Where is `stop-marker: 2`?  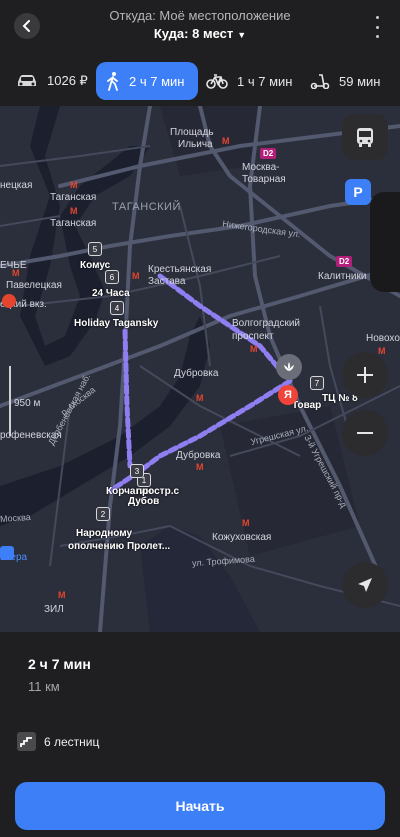
stop-marker: 2 is located at coordinates (103, 514).